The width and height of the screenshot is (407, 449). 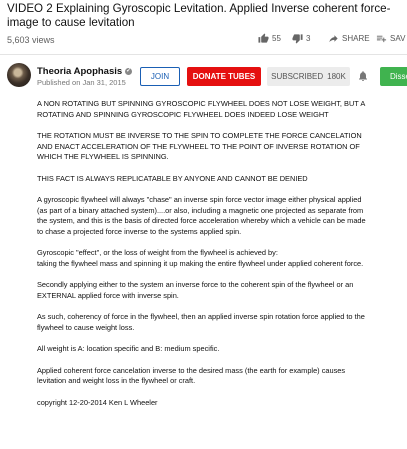 What do you see at coordinates (276, 38) in the screenshot?
I see `like-count: 55` at bounding box center [276, 38].